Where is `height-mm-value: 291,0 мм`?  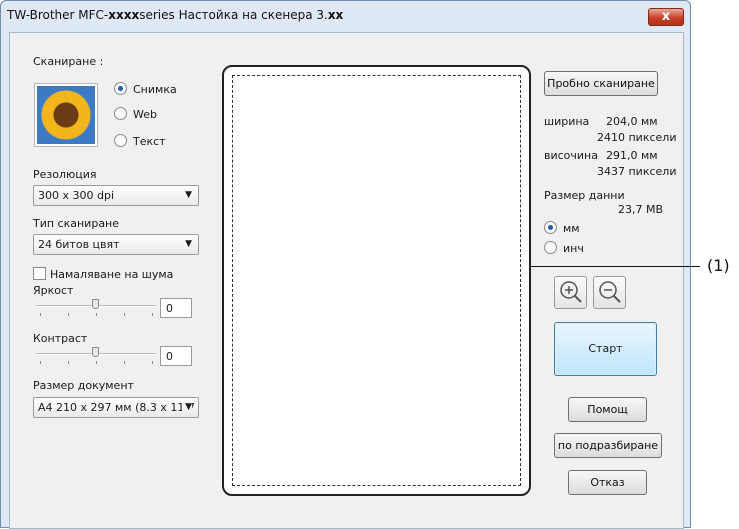 height-mm-value: 291,0 мм is located at coordinates (632, 155).